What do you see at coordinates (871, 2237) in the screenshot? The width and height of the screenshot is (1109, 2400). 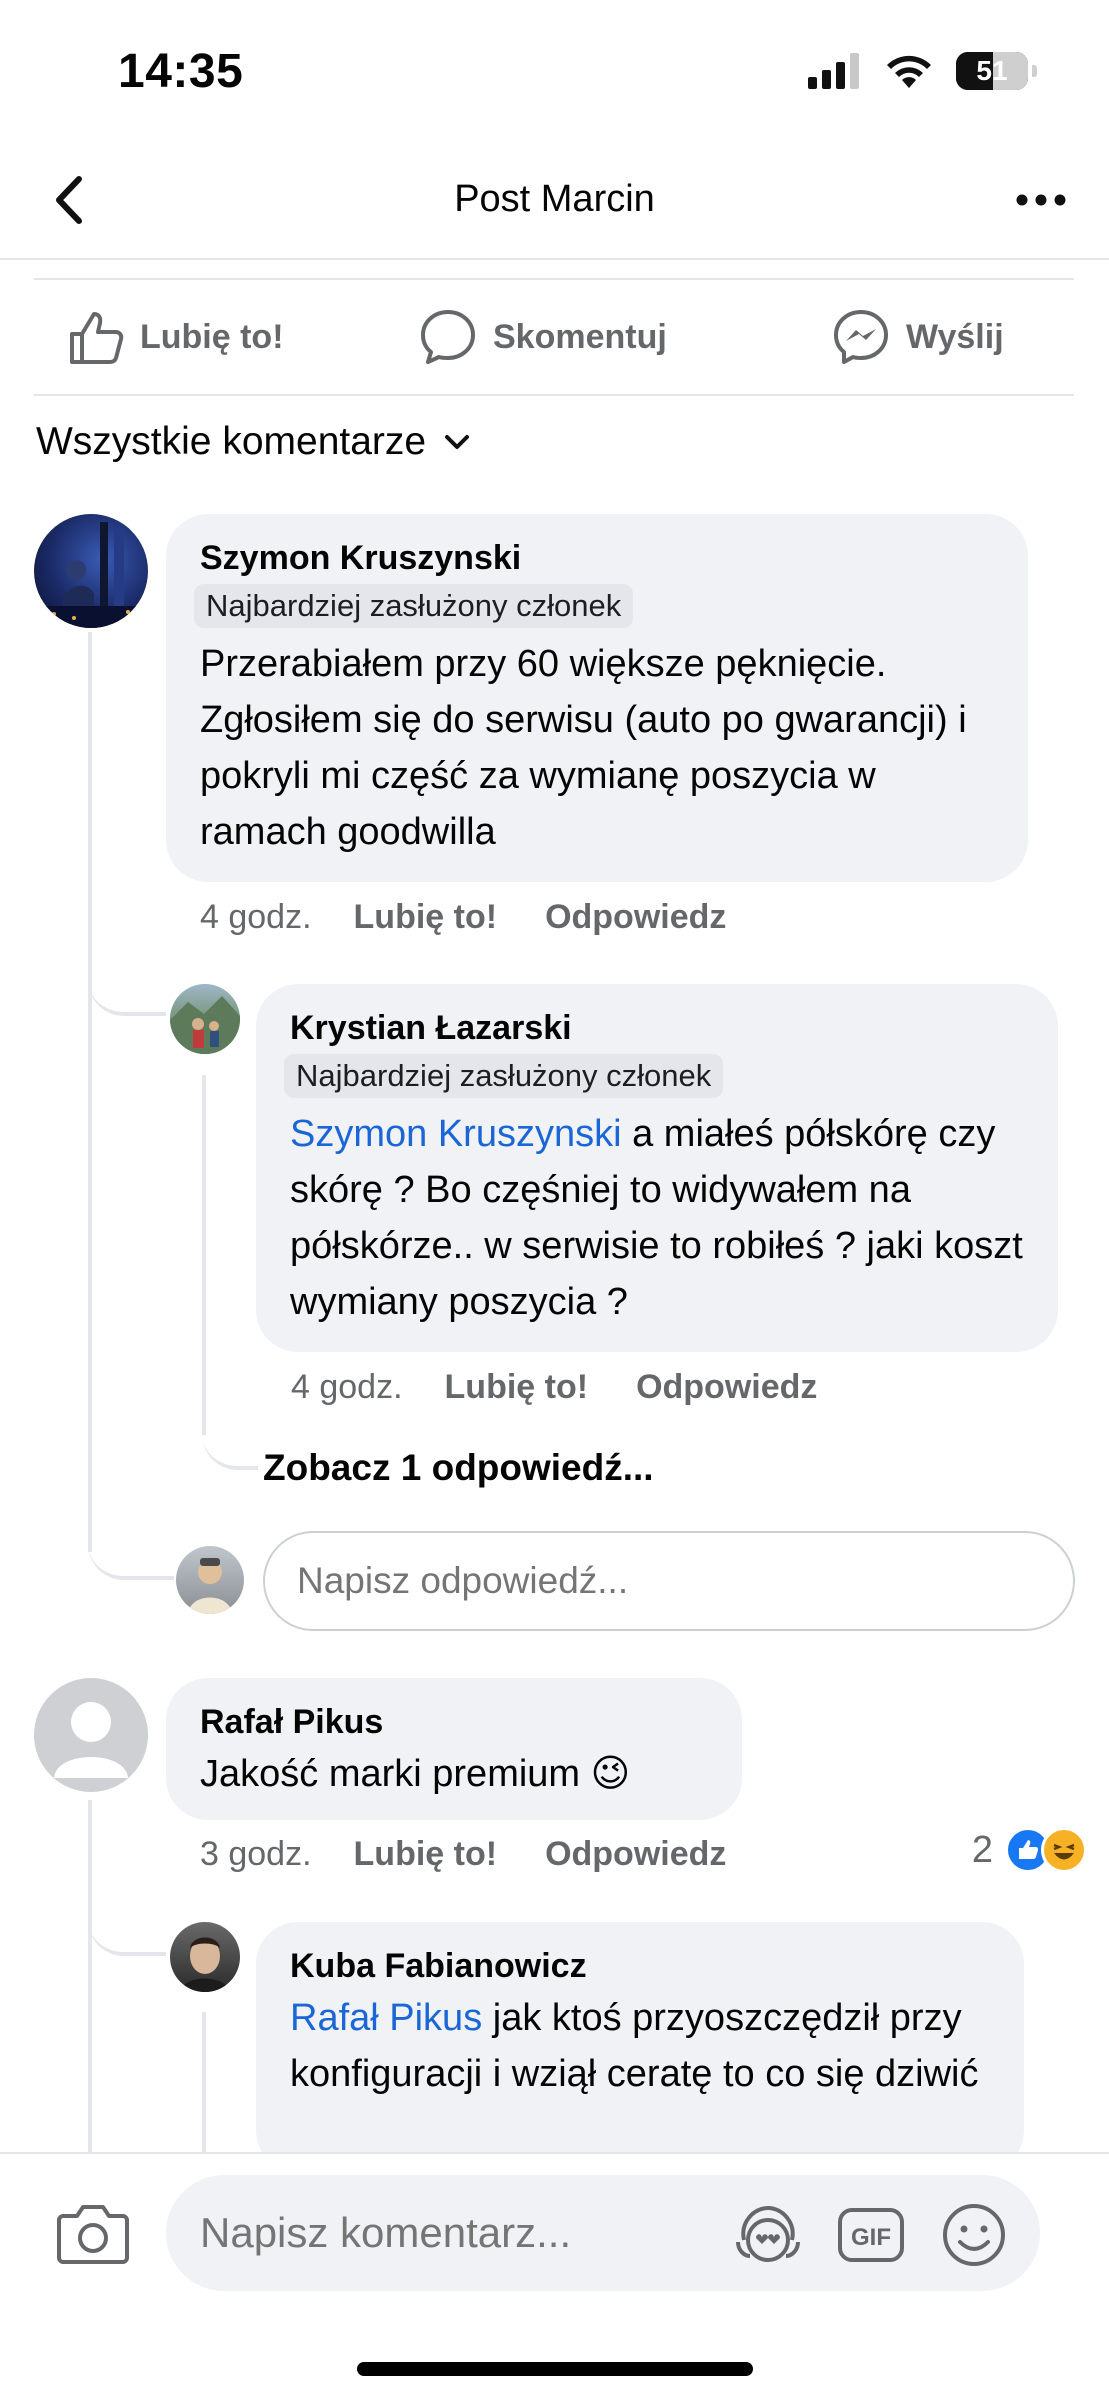 I see `gif-label: GIF` at bounding box center [871, 2237].